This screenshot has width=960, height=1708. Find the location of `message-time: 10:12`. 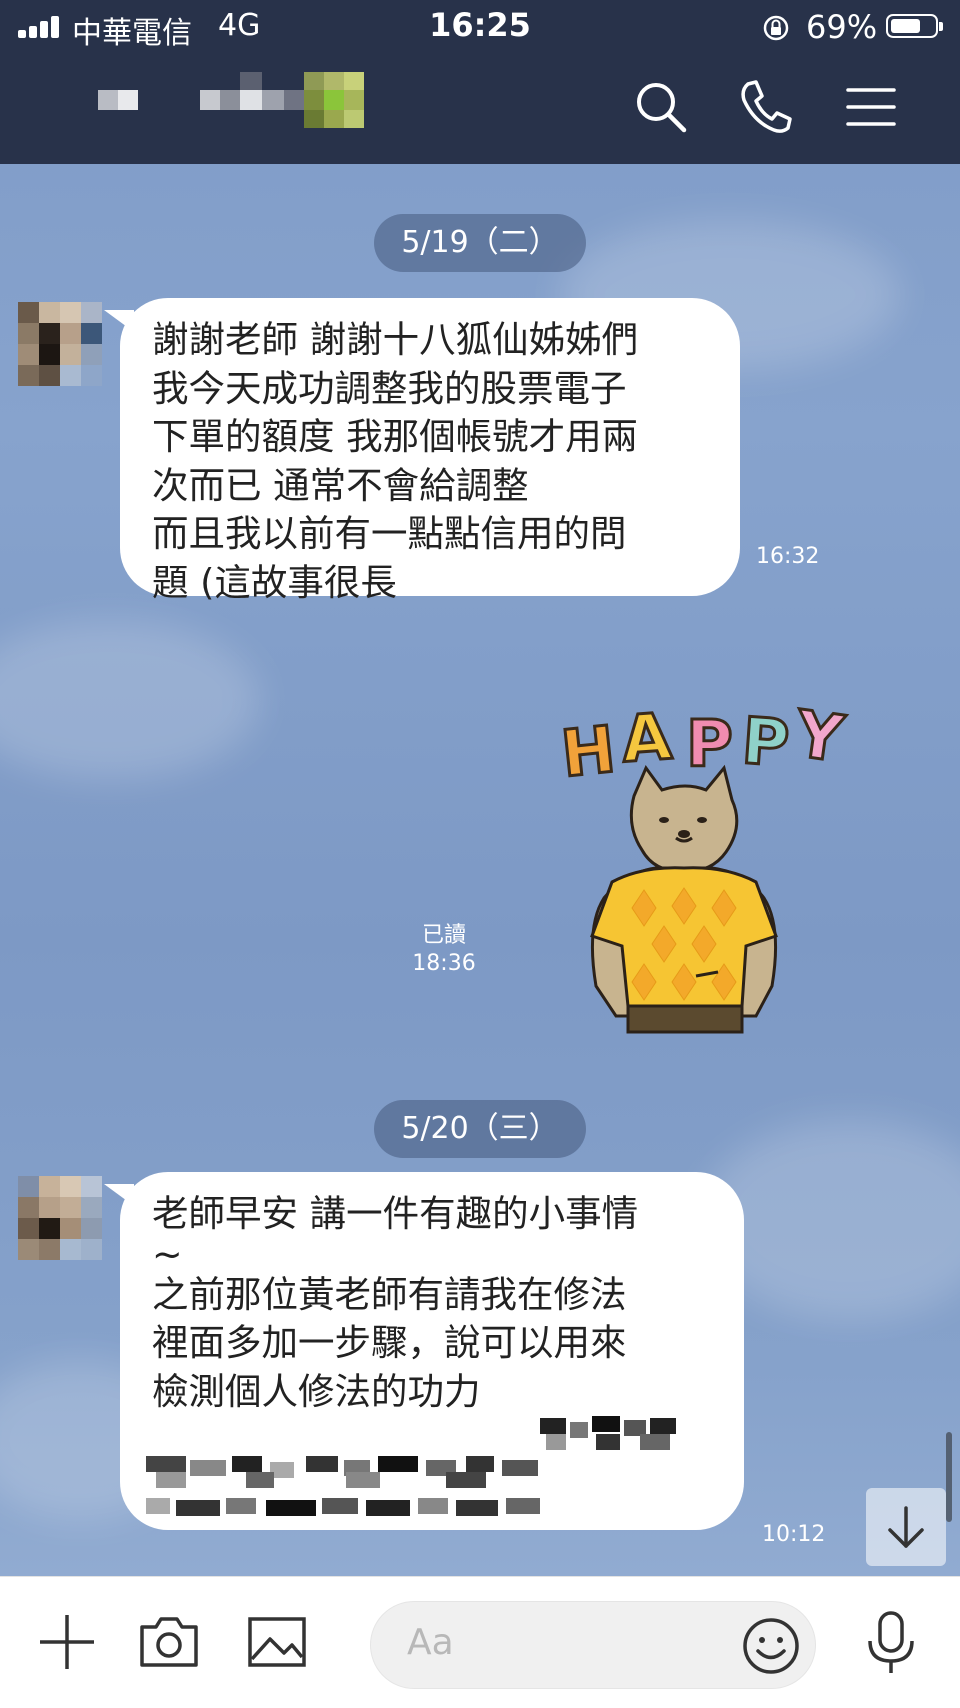

message-time: 10:12 is located at coordinates (794, 1534).